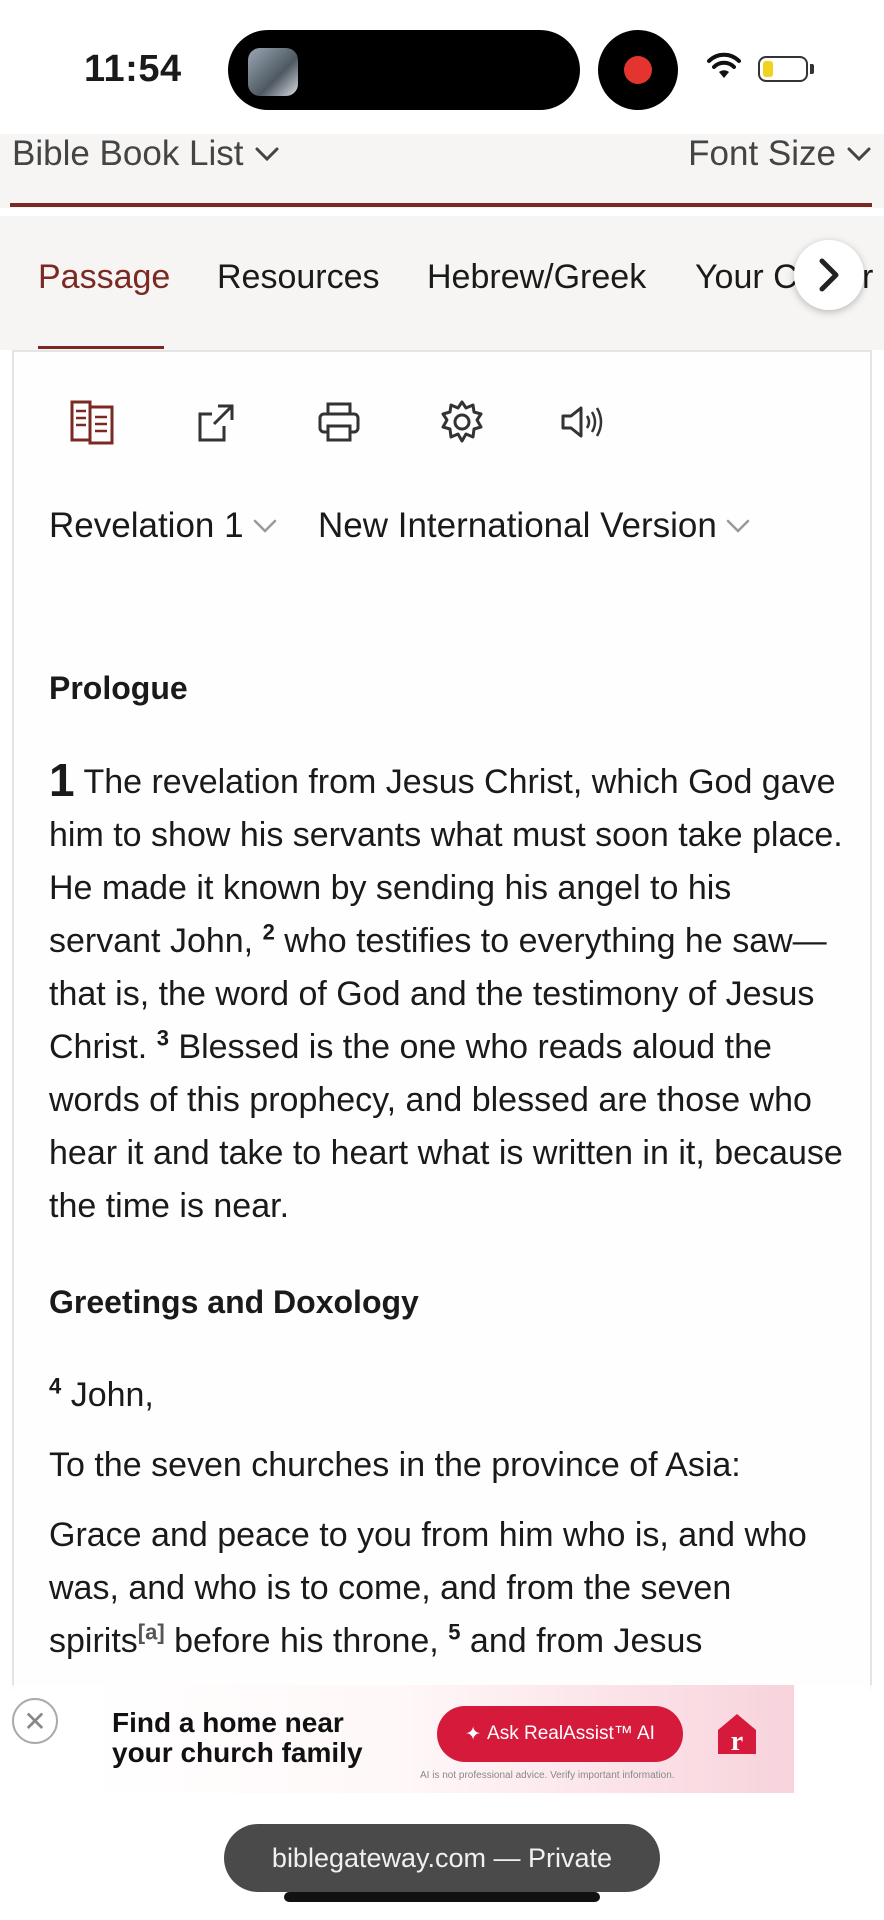 Image resolution: width=884 pixels, height=1920 pixels. I want to click on passage-paragraph-2: 4 John,, so click(449, 1395).